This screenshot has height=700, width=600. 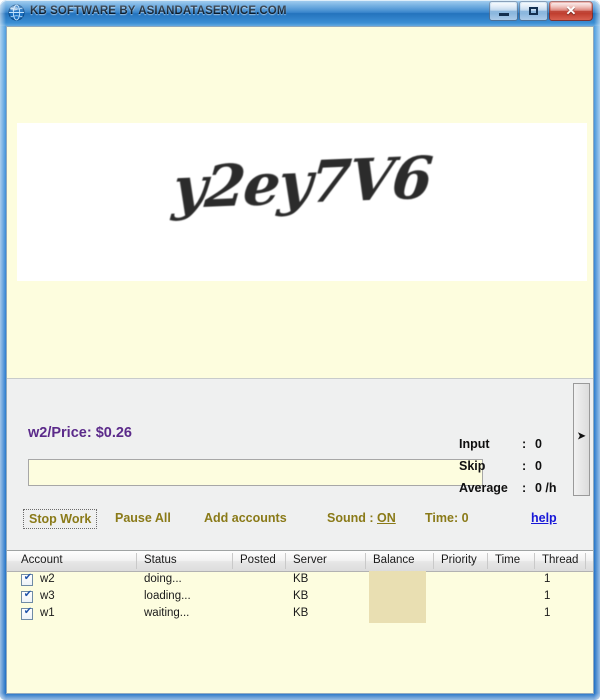 I want to click on sound-toggle: Sound : ON, so click(x=361, y=518).